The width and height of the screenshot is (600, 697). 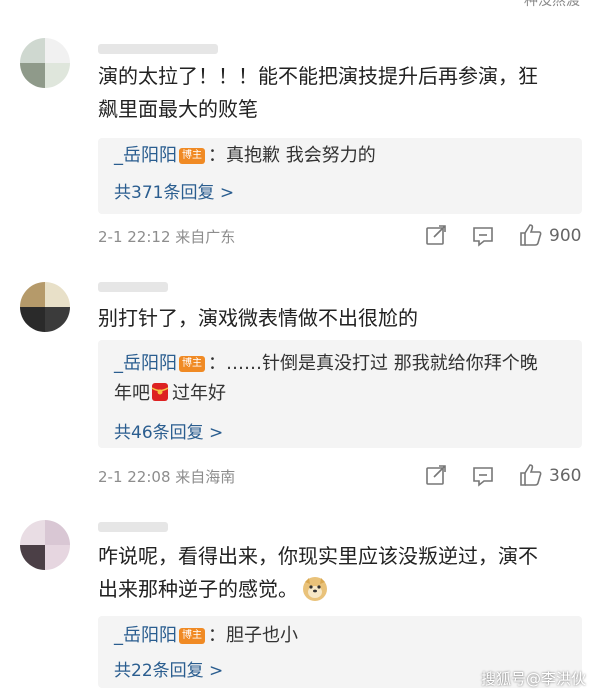 I want to click on reply-line: _岳阳阳 博主 ：真抱歉 我会努力的, so click(x=245, y=156).